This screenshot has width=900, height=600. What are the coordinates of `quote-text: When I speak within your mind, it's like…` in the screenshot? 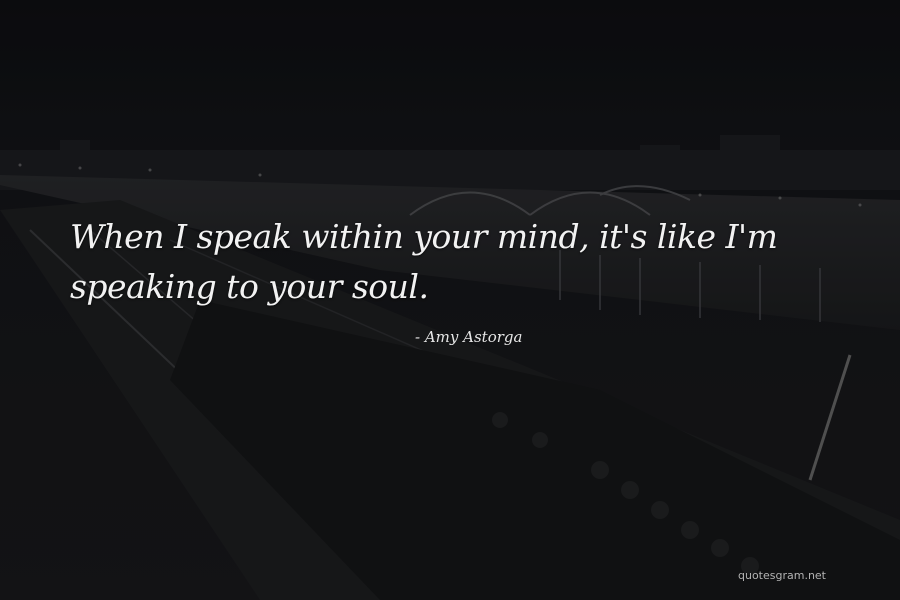 It's located at (424, 261).